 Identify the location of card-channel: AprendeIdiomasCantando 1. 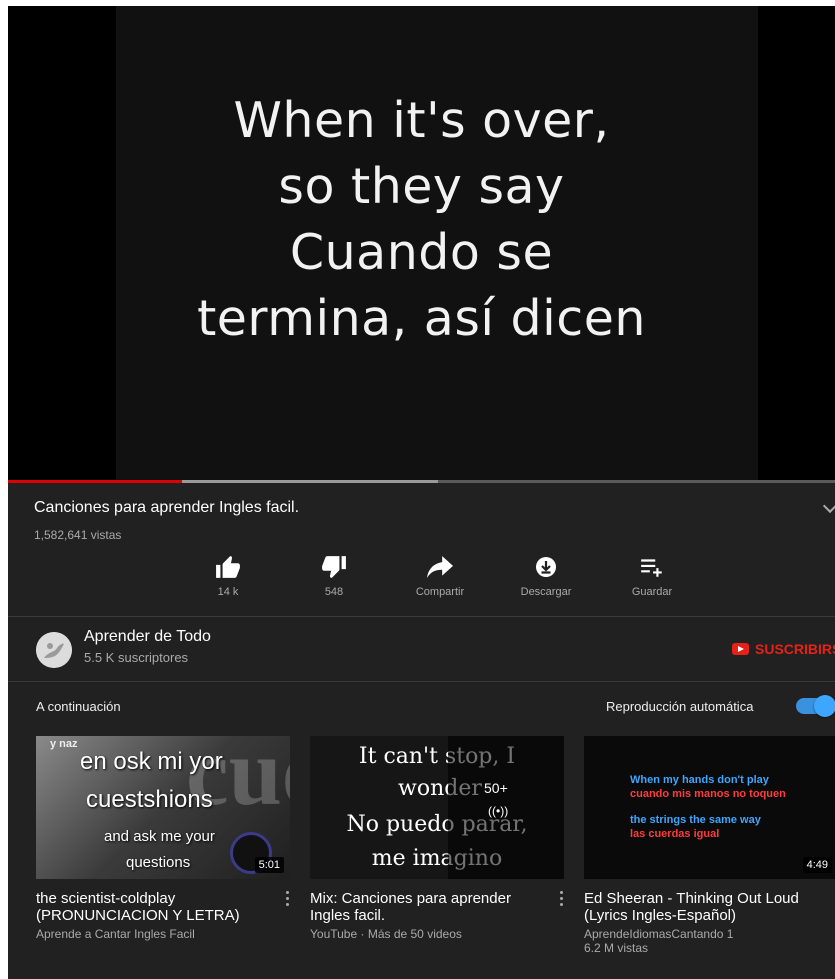
(659, 934).